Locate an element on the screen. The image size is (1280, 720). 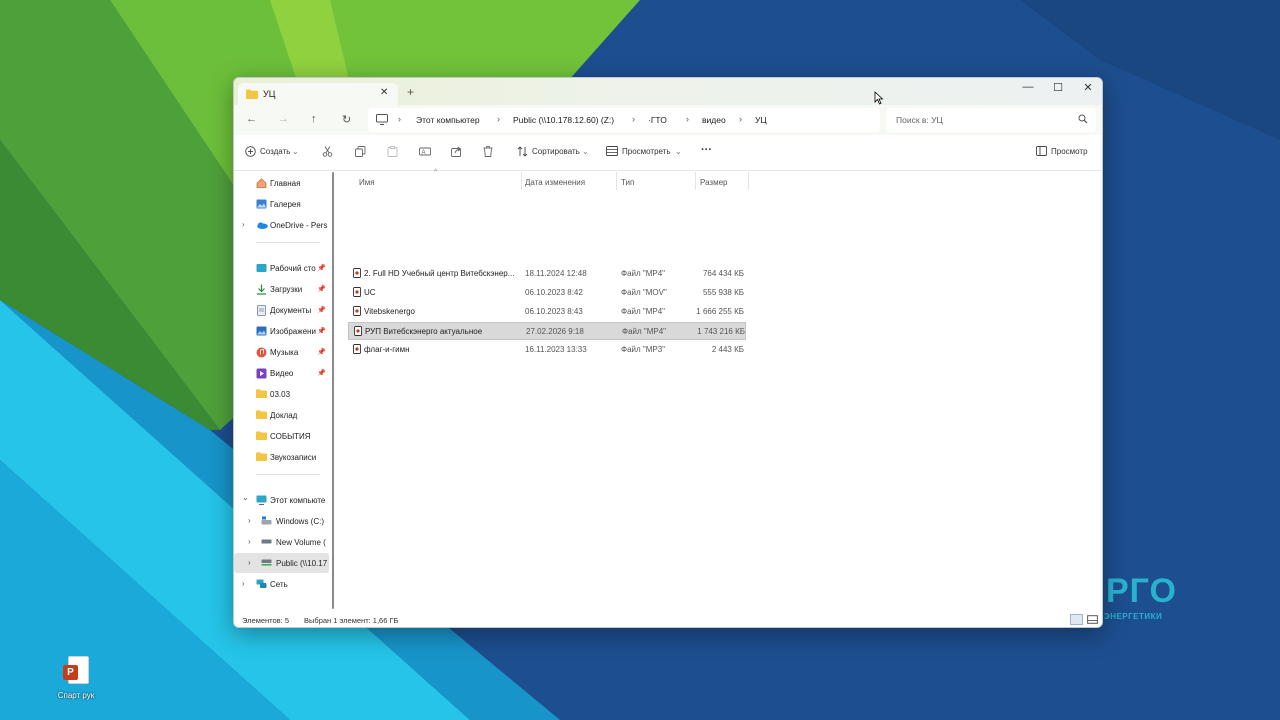
sidebar-item-label: Изображени is located at coordinates (293, 331).